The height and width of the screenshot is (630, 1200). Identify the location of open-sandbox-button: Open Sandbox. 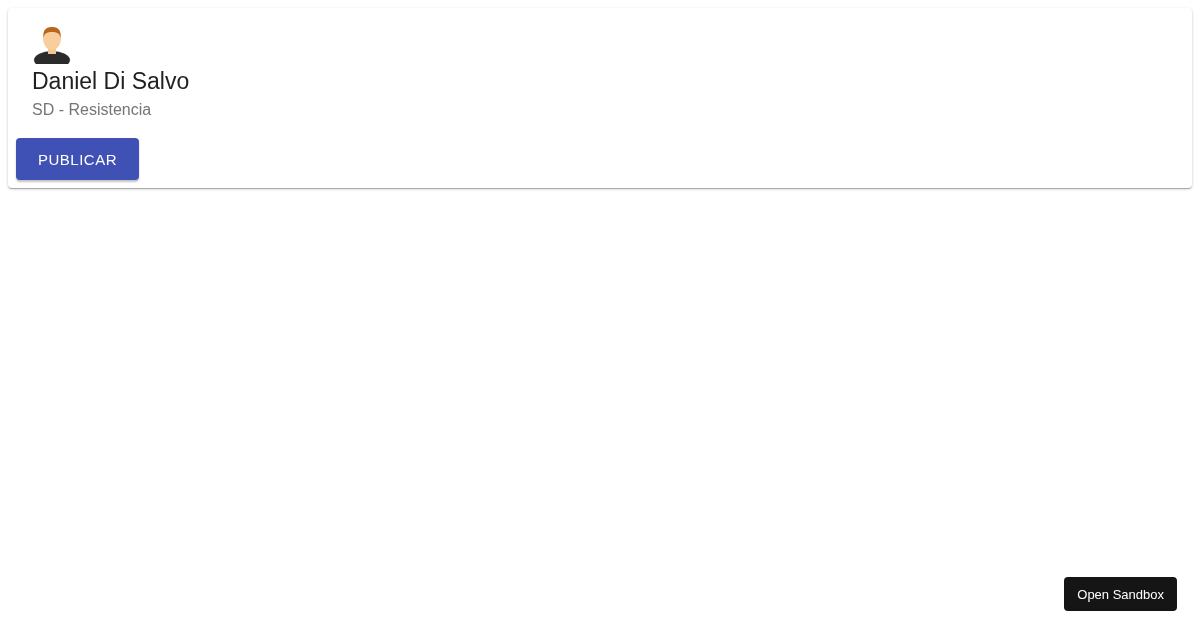
(1120, 594).